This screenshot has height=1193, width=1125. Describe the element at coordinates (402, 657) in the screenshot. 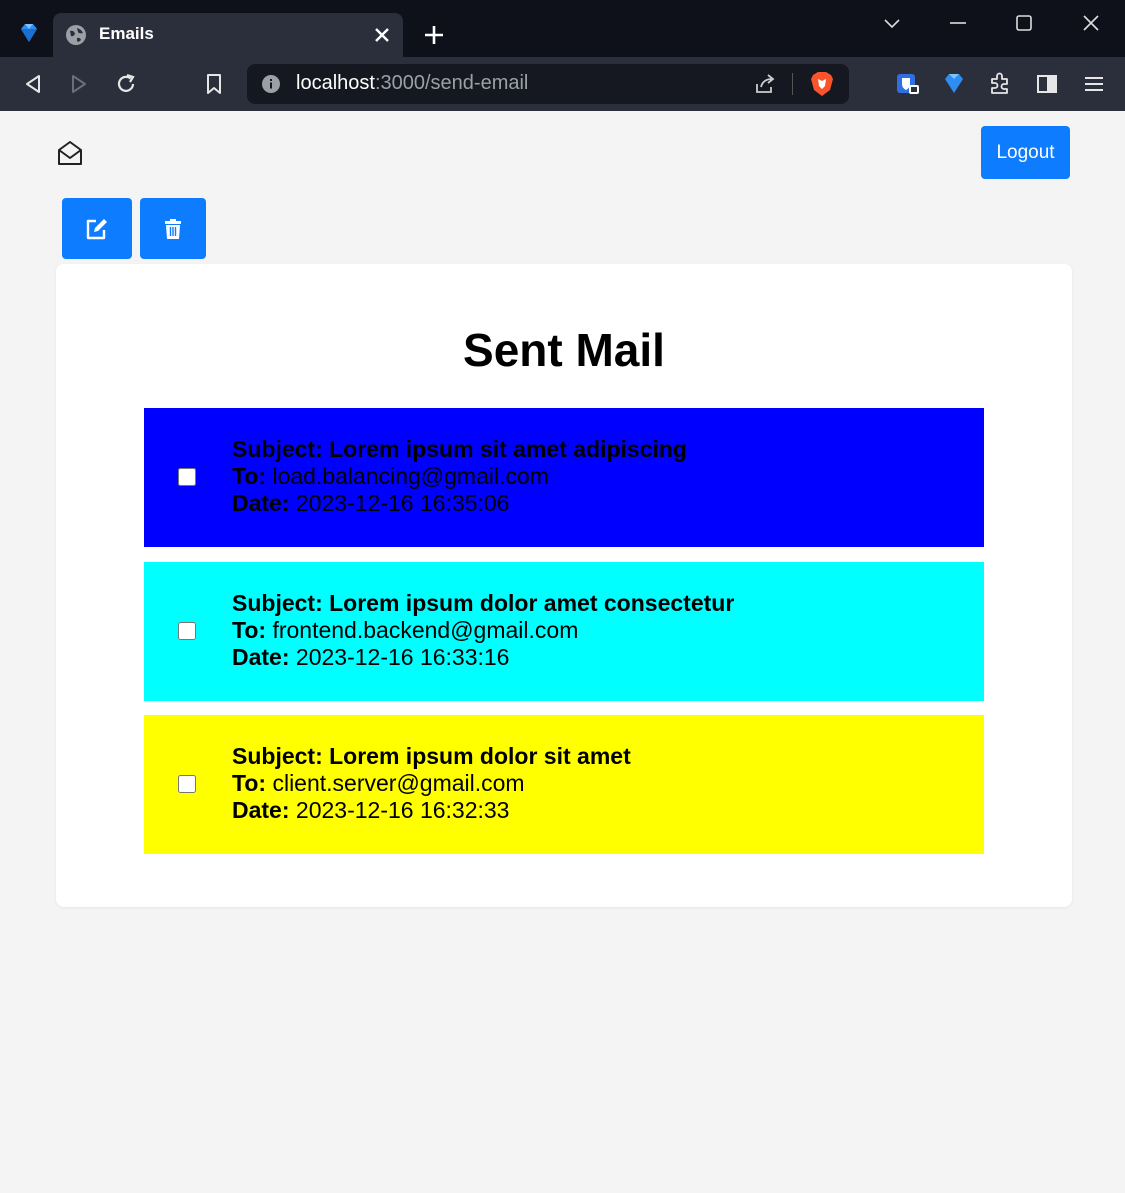

I see `email-date: 2023-12-16 16:33:16` at that location.